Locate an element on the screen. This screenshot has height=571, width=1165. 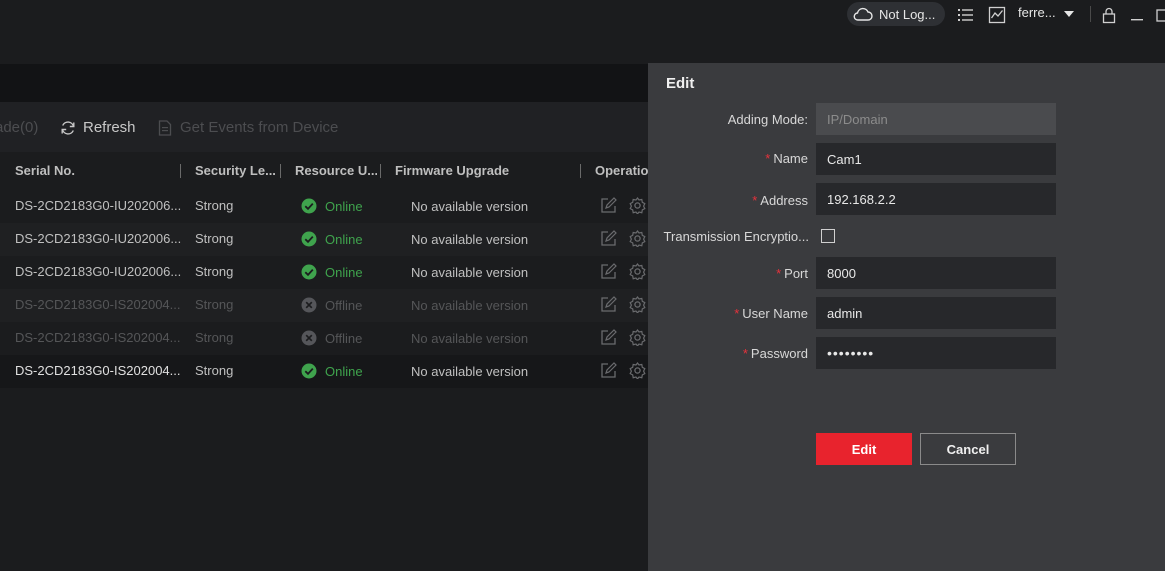
name-label: * Name is located at coordinates (786, 158).